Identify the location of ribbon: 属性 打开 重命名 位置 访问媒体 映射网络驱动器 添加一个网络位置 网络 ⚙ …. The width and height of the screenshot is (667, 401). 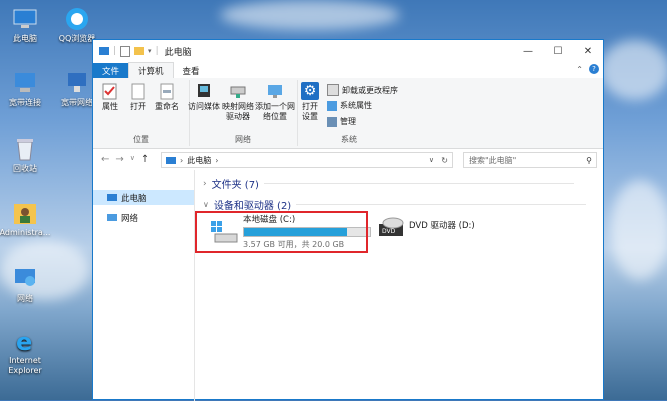
(348, 113).